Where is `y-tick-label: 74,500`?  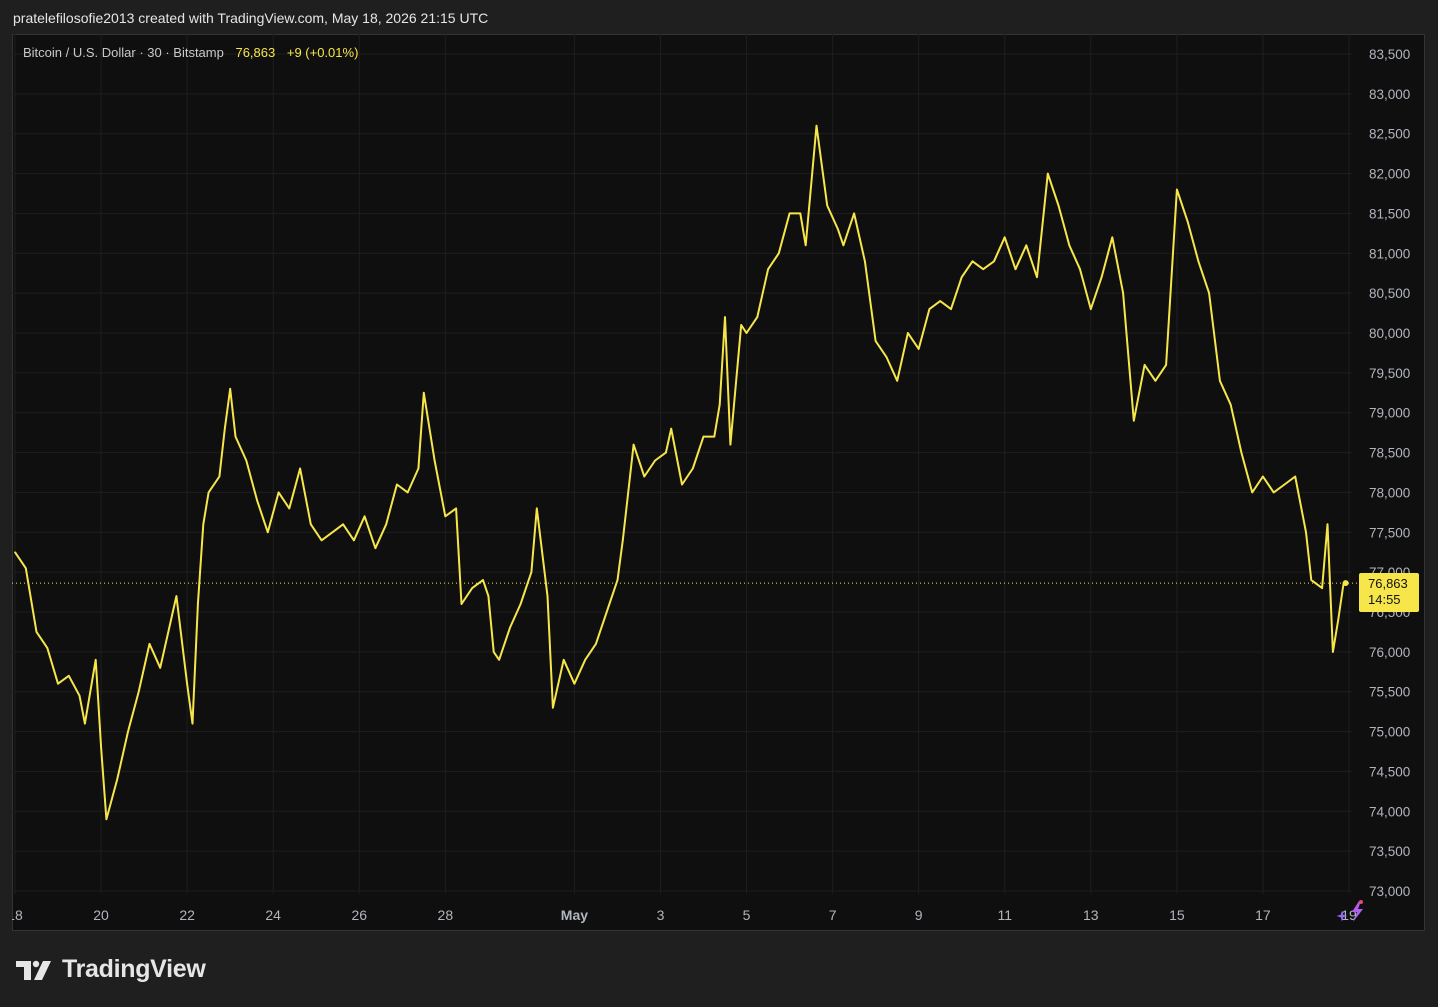
y-tick-label: 74,500 is located at coordinates (1389, 771).